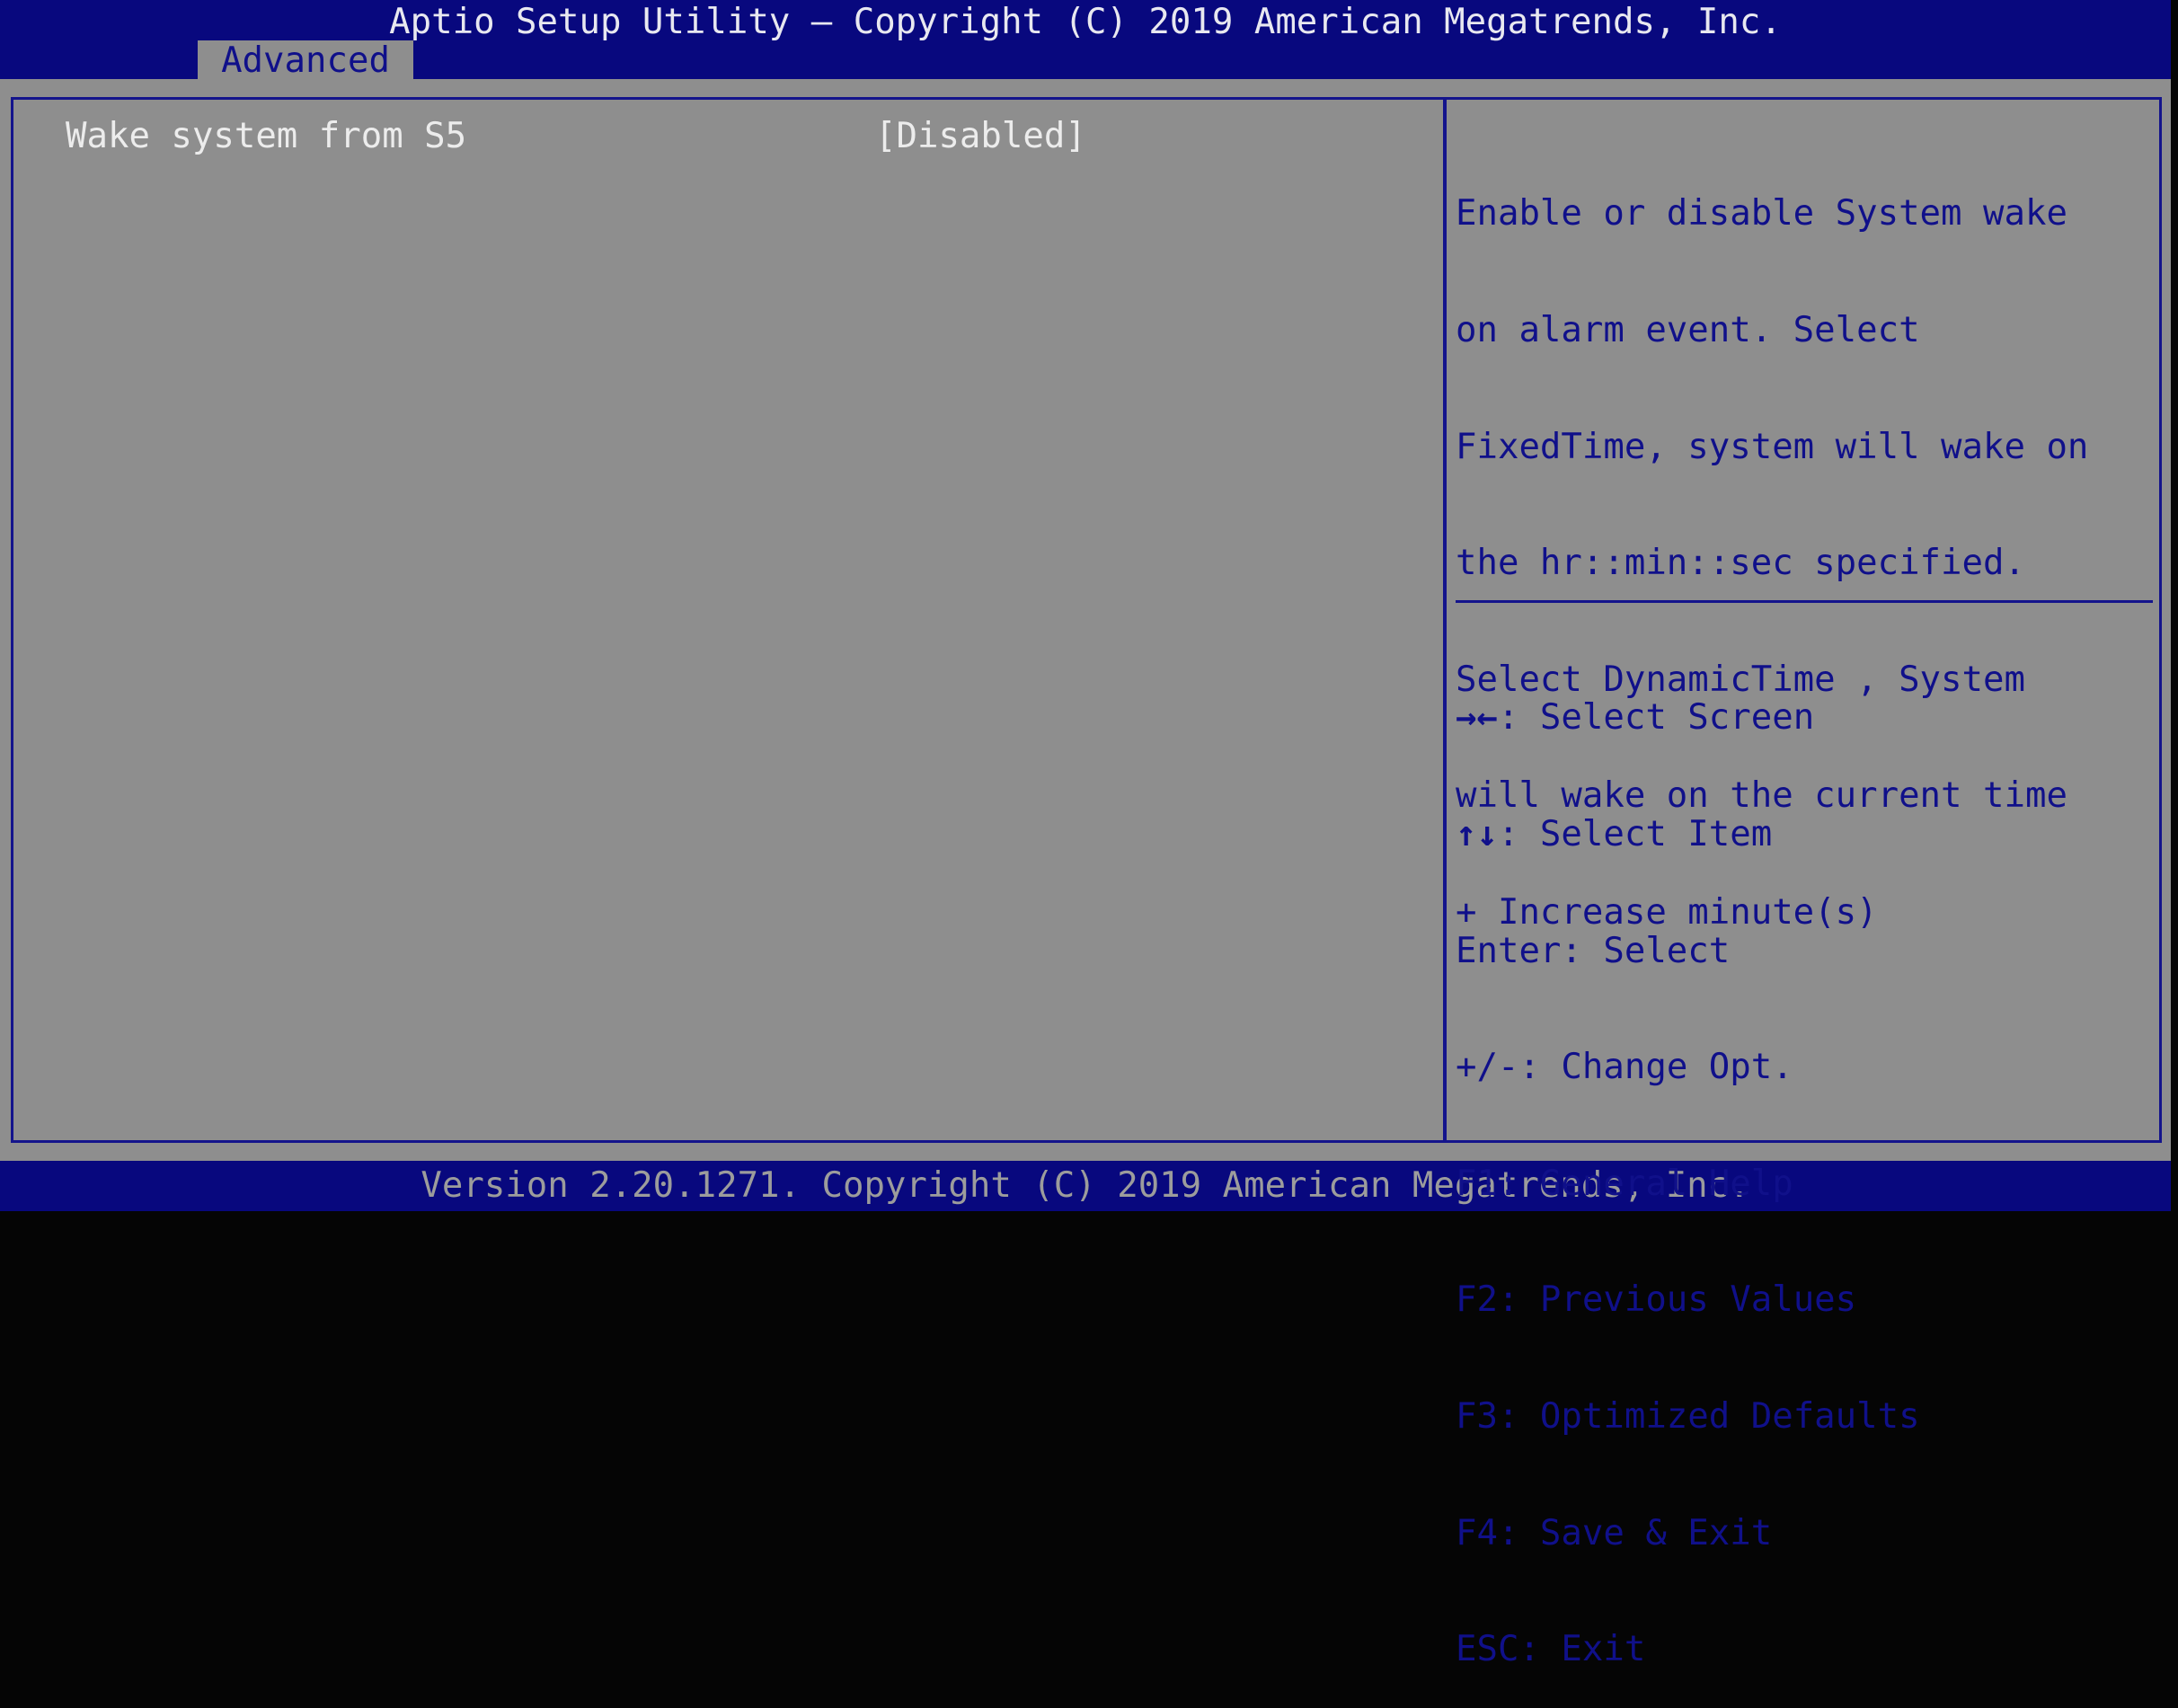 This screenshot has width=2178, height=1708. Describe the element at coordinates (1477, 1416) in the screenshot. I see `key-label: F3` at that location.